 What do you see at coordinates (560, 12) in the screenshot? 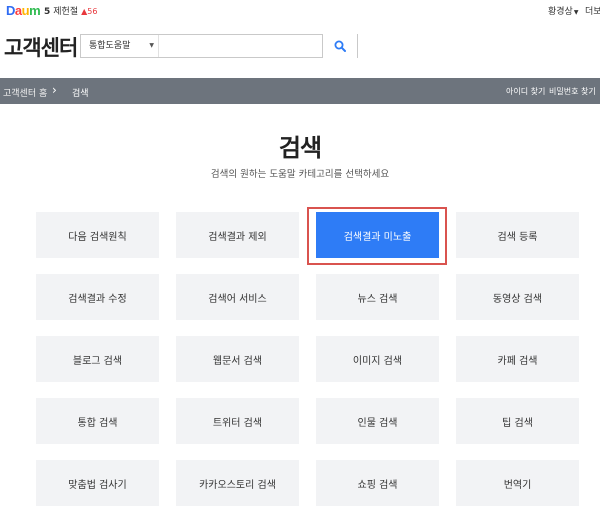
I see `user-name: 황경상` at bounding box center [560, 12].